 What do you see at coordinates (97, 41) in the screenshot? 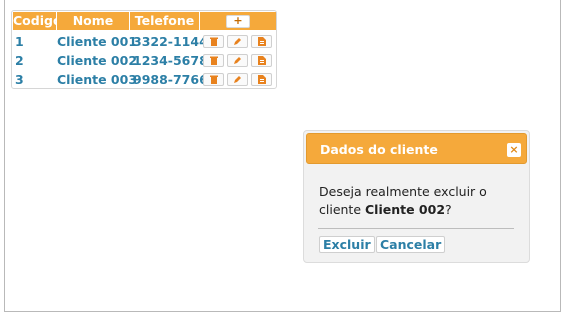
I see `cell-nome: Cliente 001` at bounding box center [97, 41].